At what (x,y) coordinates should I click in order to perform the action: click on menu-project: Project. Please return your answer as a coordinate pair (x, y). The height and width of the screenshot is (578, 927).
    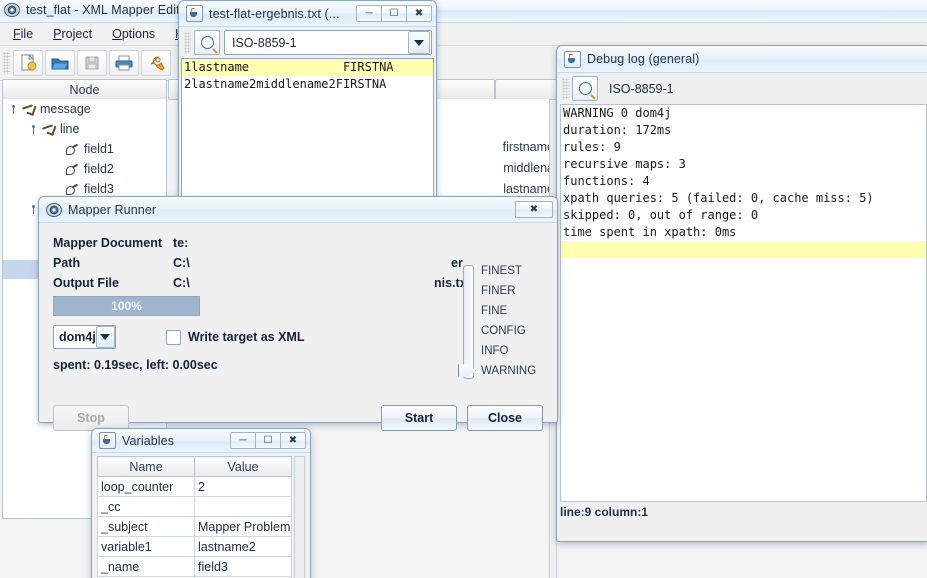
    Looking at the image, I should click on (72, 34).